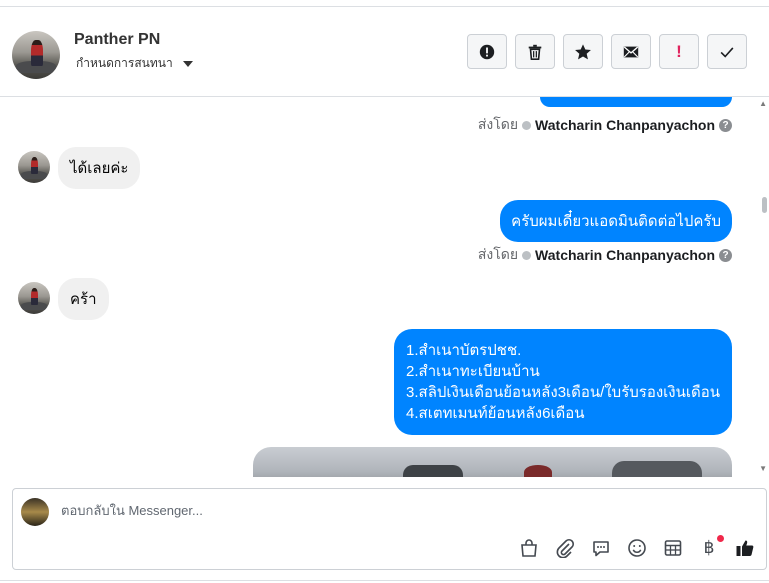 The height and width of the screenshot is (583, 769). I want to click on envelope-icon, so click(631, 51).